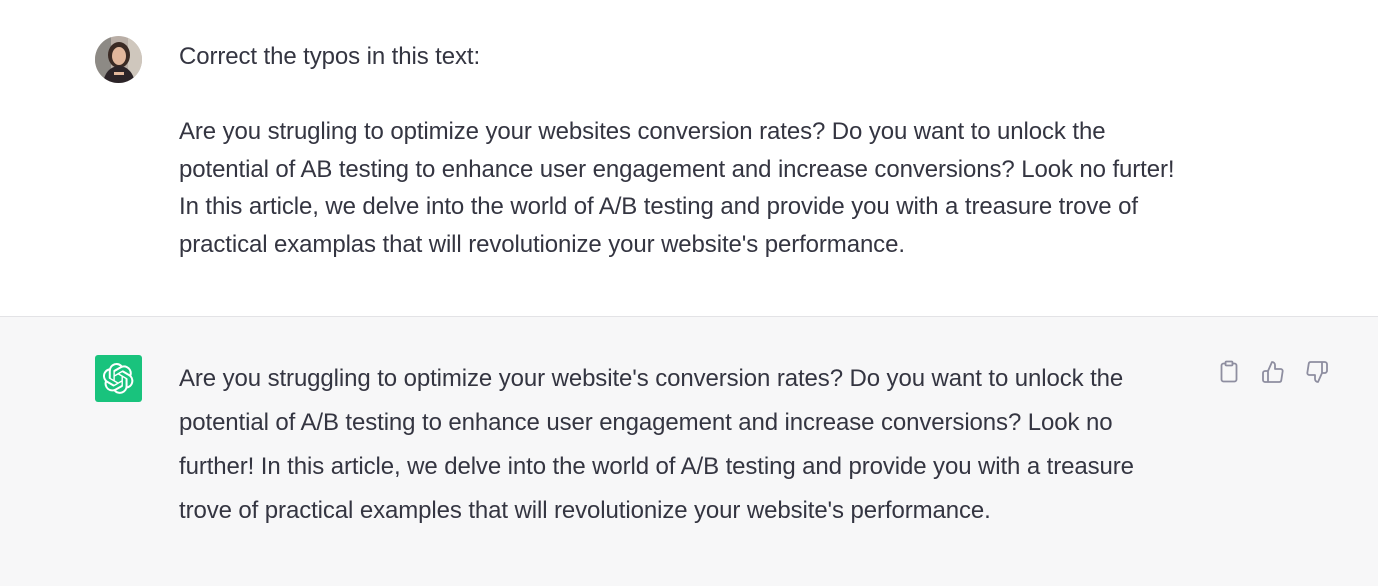  Describe the element at coordinates (118, 59) in the screenshot. I see `user-avatar` at that location.